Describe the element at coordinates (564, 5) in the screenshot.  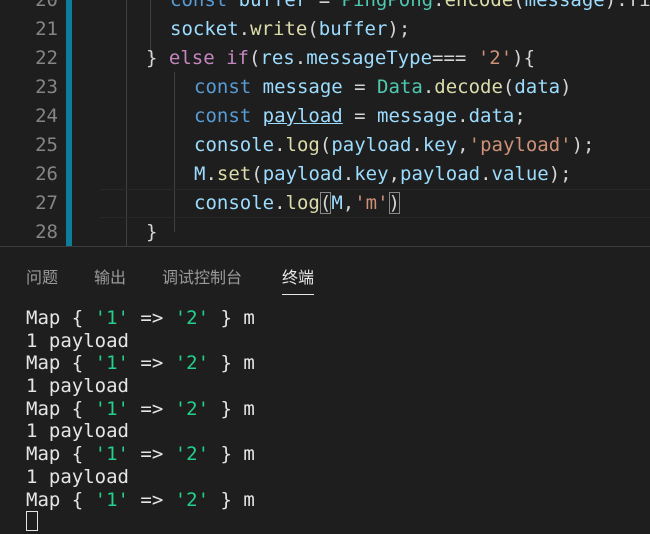
I see `code-token: message` at that location.